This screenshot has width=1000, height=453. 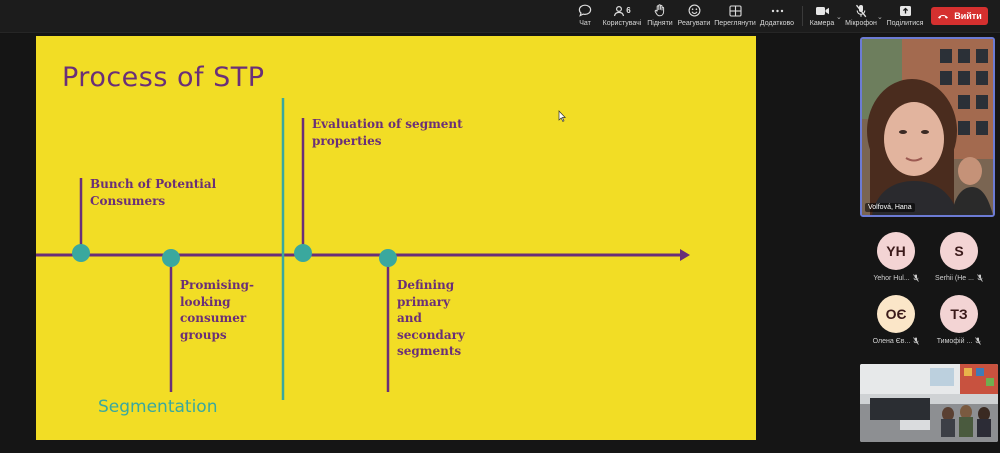 What do you see at coordinates (628, 10) in the screenshot?
I see `participants-count: 6` at bounding box center [628, 10].